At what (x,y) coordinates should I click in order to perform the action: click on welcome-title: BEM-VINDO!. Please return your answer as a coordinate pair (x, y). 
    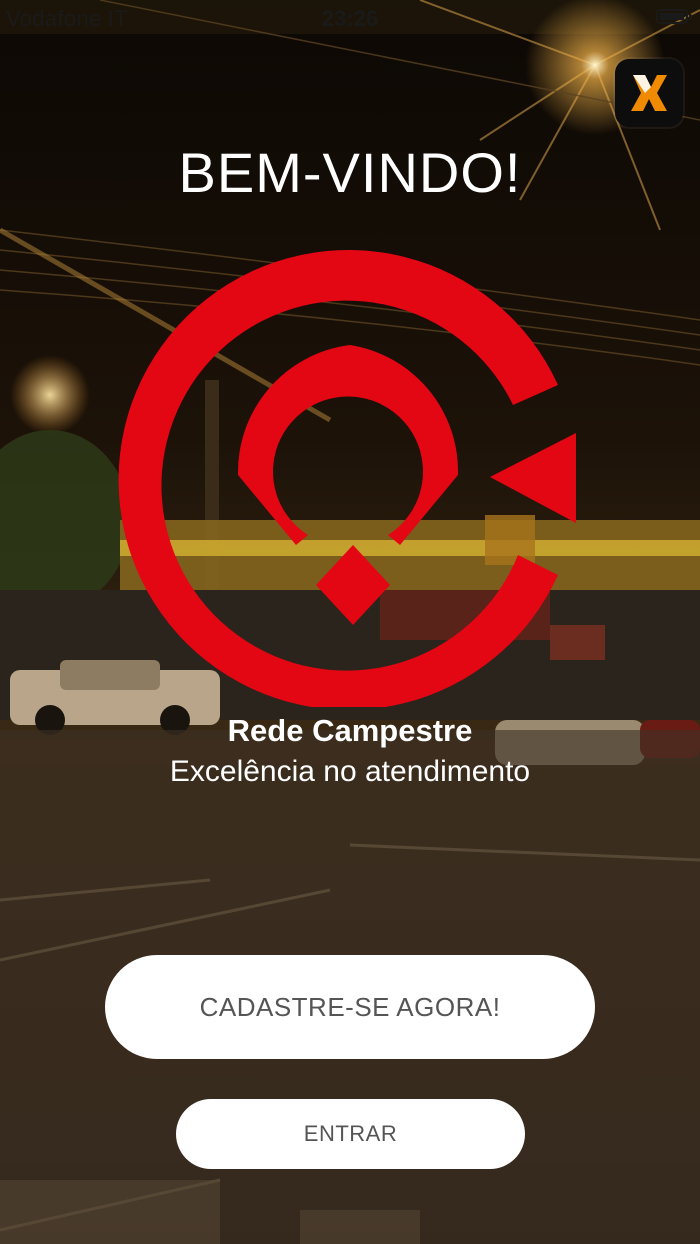
    Looking at the image, I should click on (350, 172).